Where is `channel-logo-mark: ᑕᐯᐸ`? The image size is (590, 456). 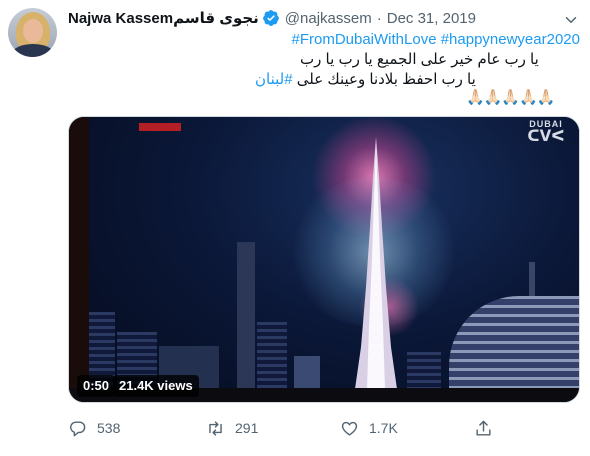
channel-logo-mark: ᑕᐯᐸ is located at coordinates (546, 136).